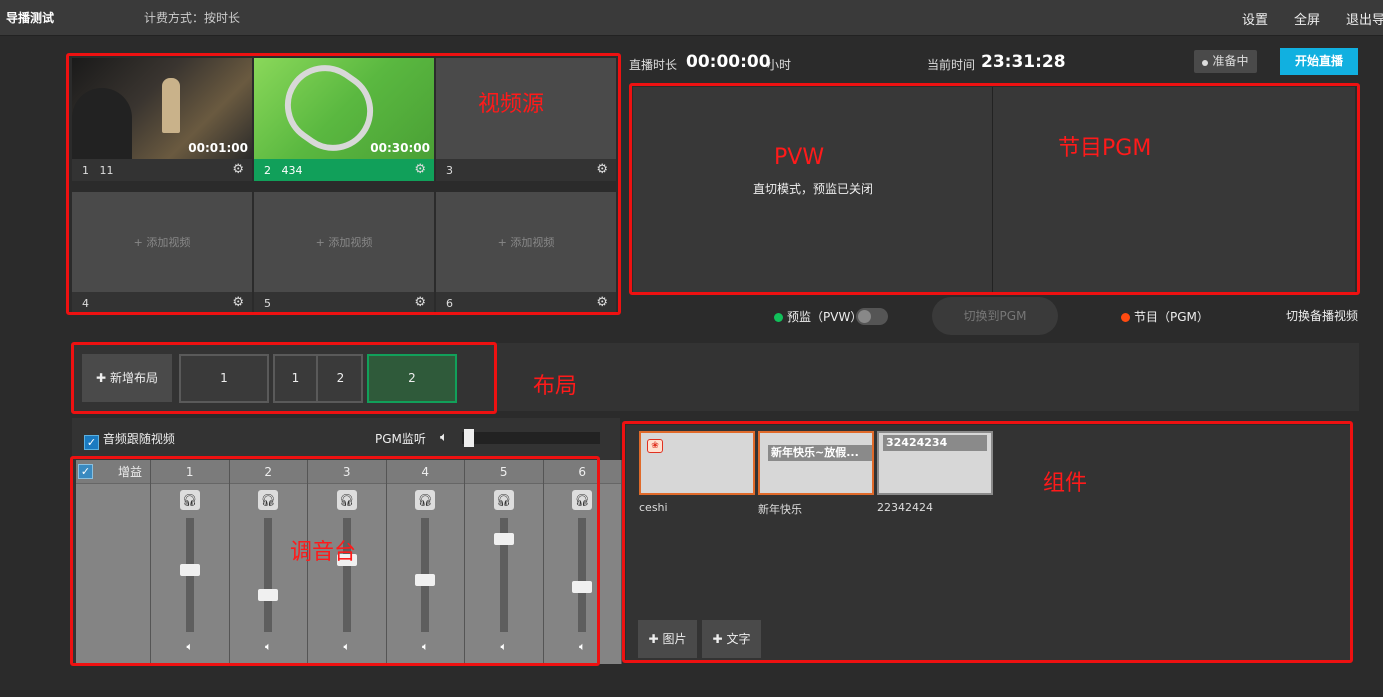 The height and width of the screenshot is (697, 1383). I want to click on exit-link: 退出导, so click(1364, 18).